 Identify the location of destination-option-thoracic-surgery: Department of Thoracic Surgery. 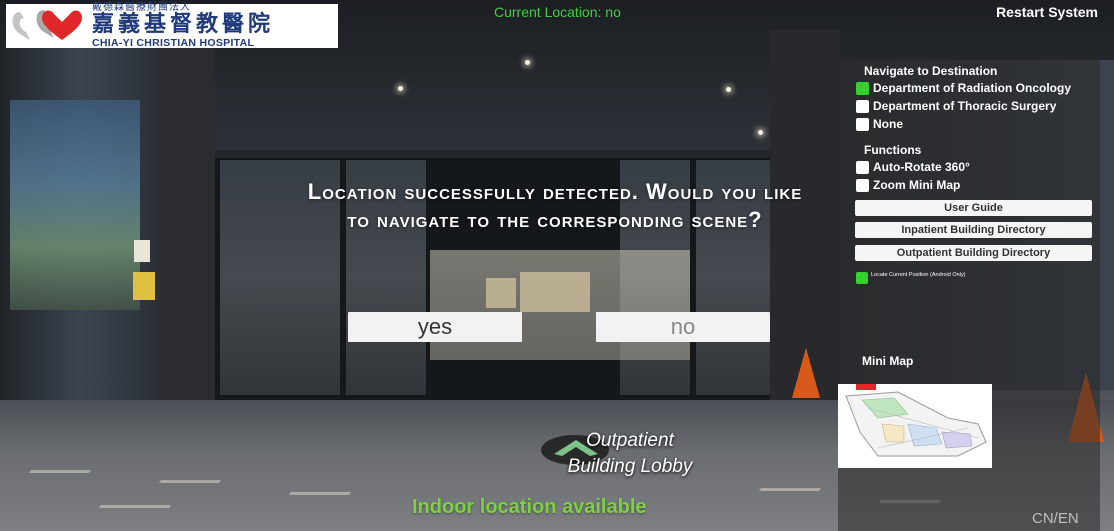
(956, 106).